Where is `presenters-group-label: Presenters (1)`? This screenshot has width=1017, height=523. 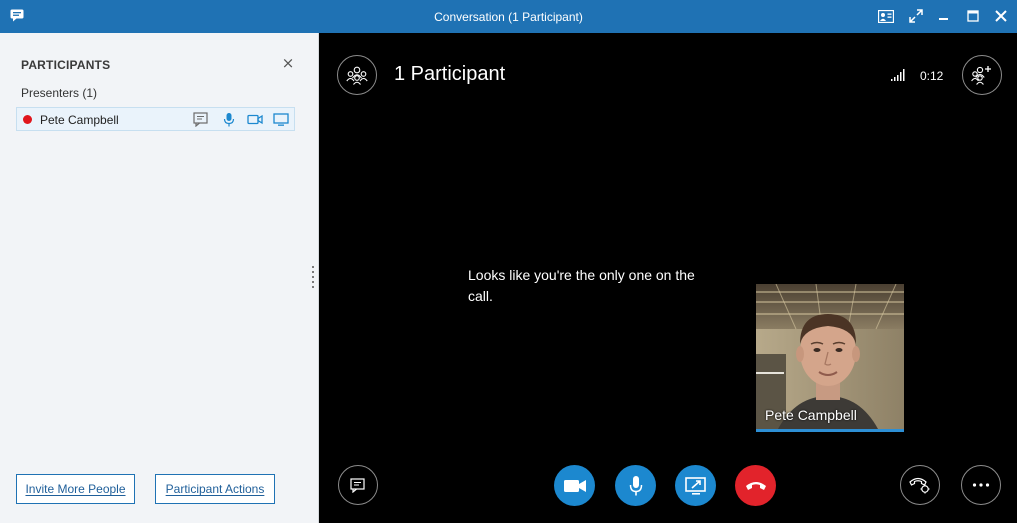
presenters-group-label: Presenters (1) is located at coordinates (59, 93).